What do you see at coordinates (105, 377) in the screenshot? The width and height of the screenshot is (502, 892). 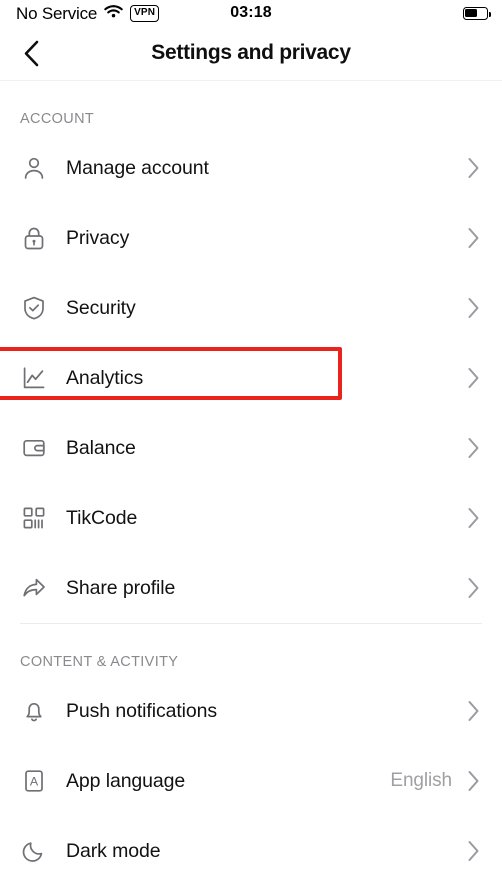 I see `row-label: Analytics` at bounding box center [105, 377].